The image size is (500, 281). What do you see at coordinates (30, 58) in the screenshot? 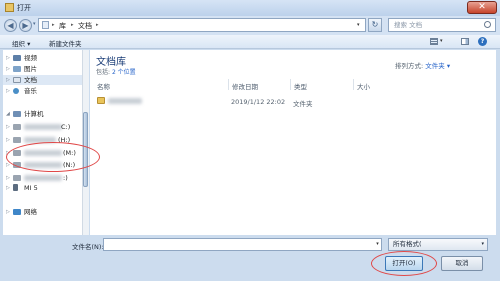
I see `sidebar-item-label: 视频` at bounding box center [30, 58].